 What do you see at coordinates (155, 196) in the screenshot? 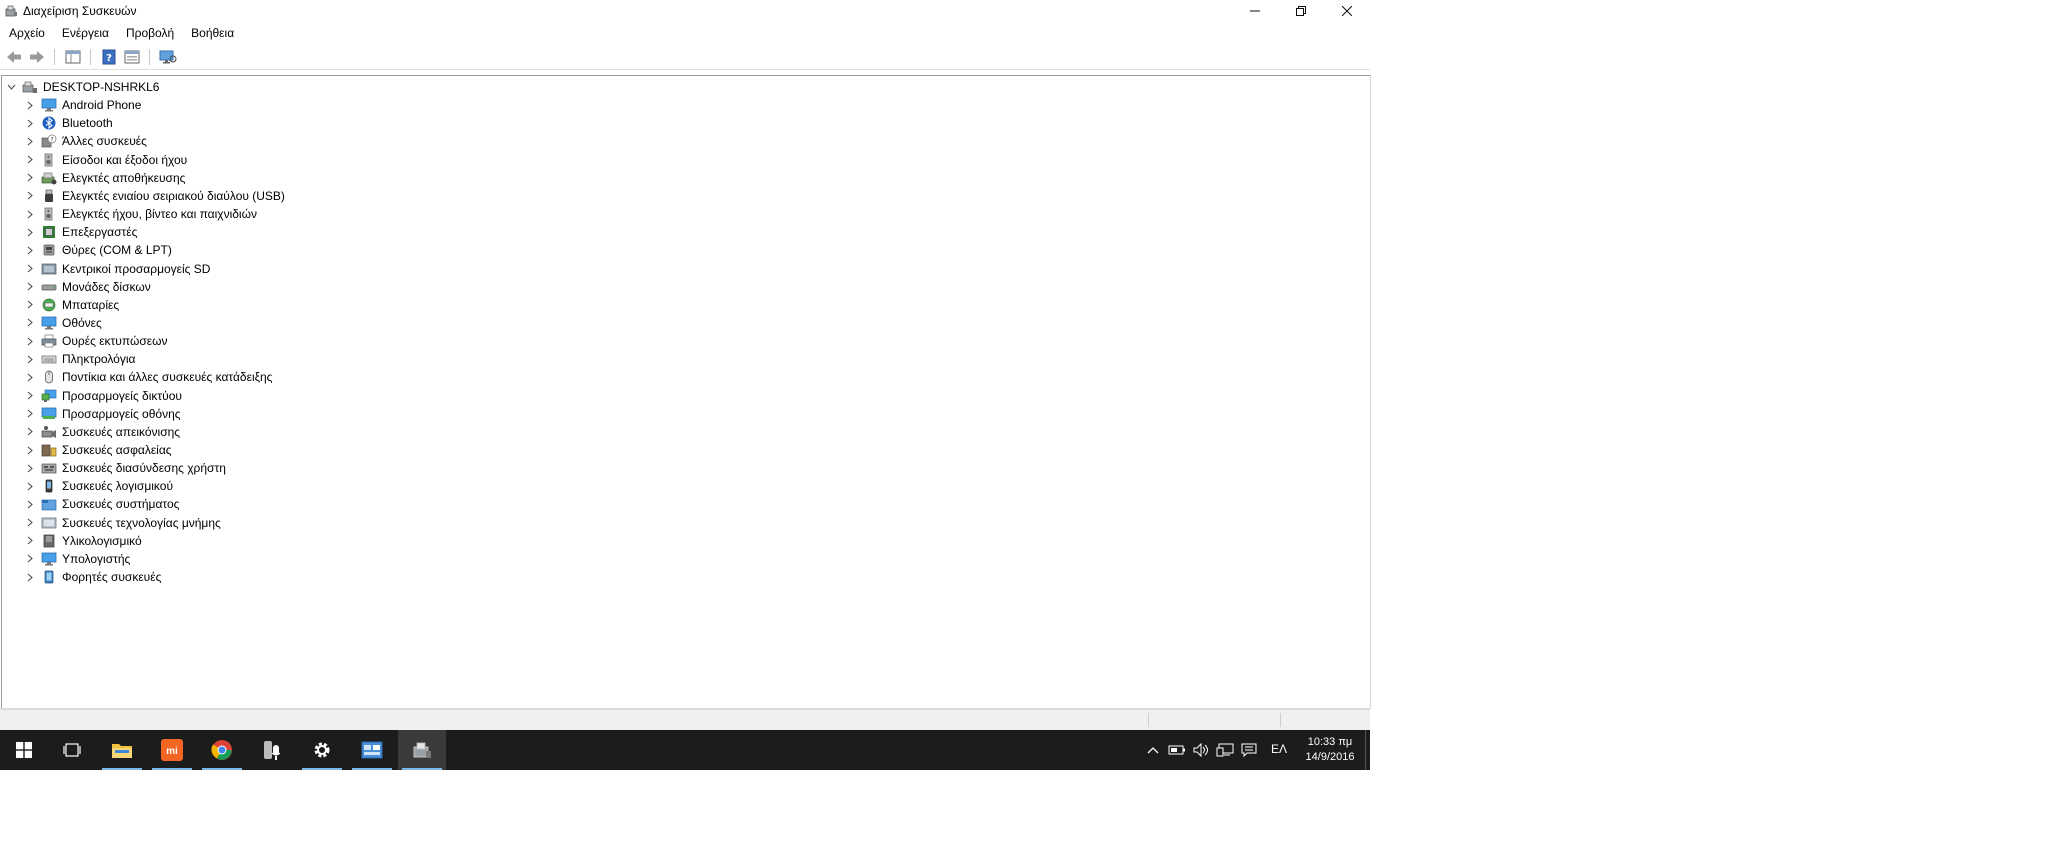
I see `tree-item: Ελεγκτές ενιαίου σειριακού διαύλου (USB)` at bounding box center [155, 196].